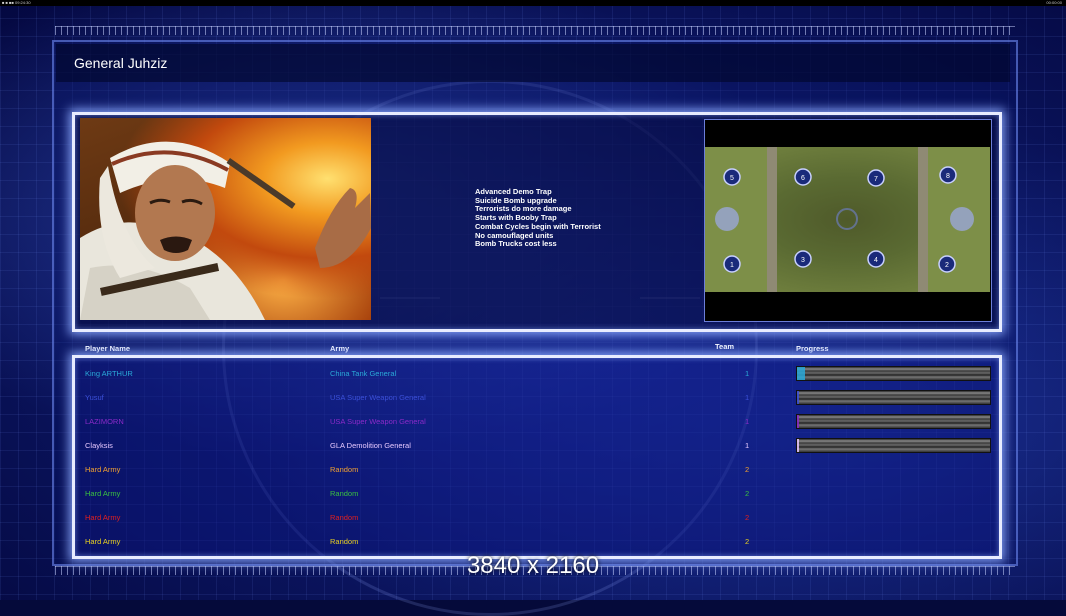 This screenshot has height=616, width=1066. What do you see at coordinates (533, 3) in the screenshot?
I see `status-bar: ■ ■ ■■ 09:24:30 00:00:00` at bounding box center [533, 3].